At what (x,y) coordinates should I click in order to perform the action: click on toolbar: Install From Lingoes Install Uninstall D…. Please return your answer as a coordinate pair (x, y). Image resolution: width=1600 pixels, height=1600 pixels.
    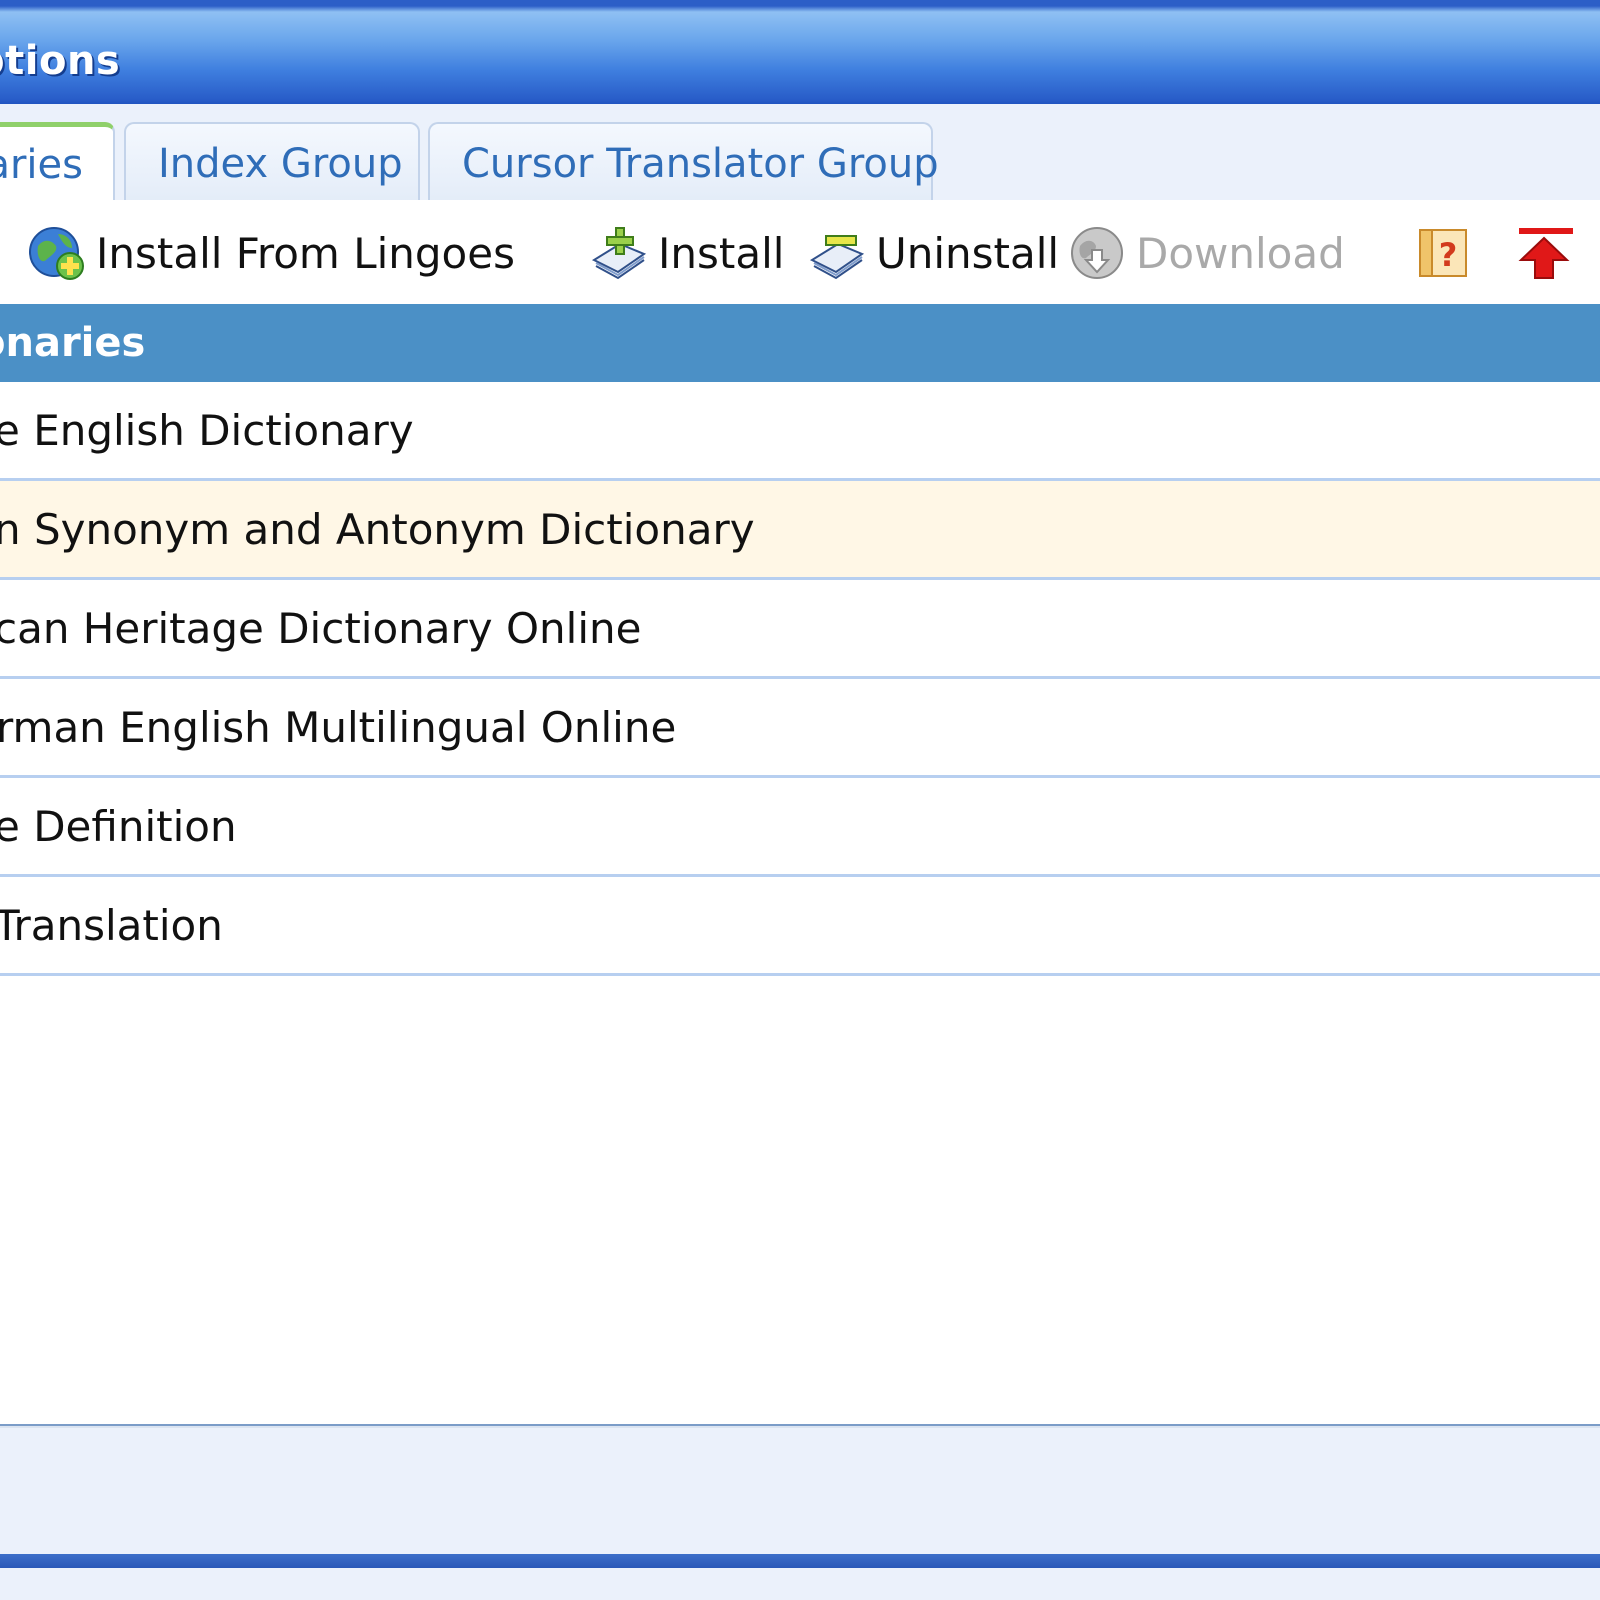
    Looking at the image, I should click on (800, 252).